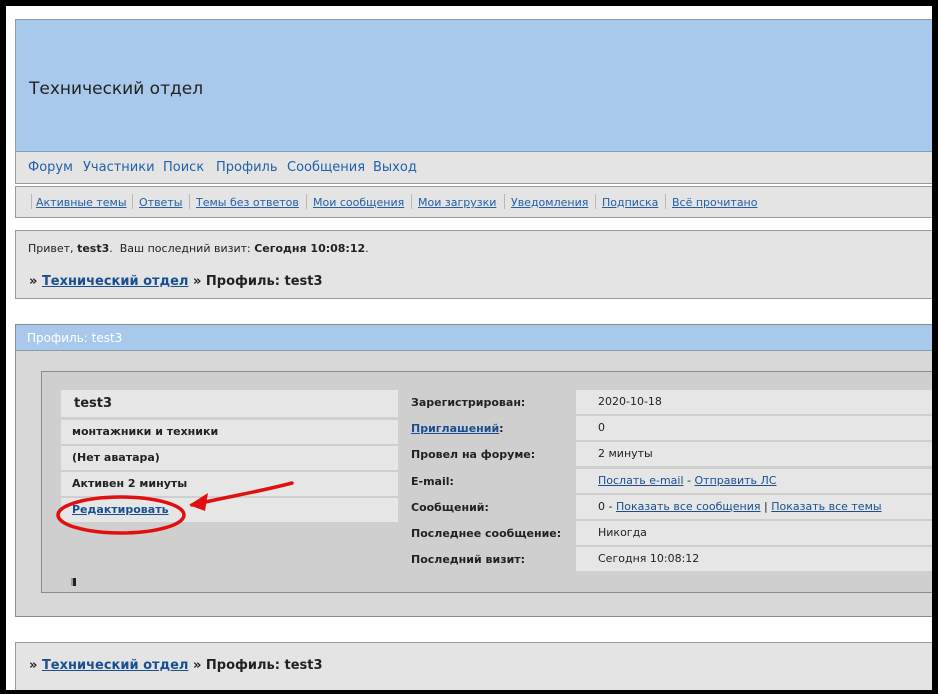  I want to click on profile-username: test3, so click(229, 403).